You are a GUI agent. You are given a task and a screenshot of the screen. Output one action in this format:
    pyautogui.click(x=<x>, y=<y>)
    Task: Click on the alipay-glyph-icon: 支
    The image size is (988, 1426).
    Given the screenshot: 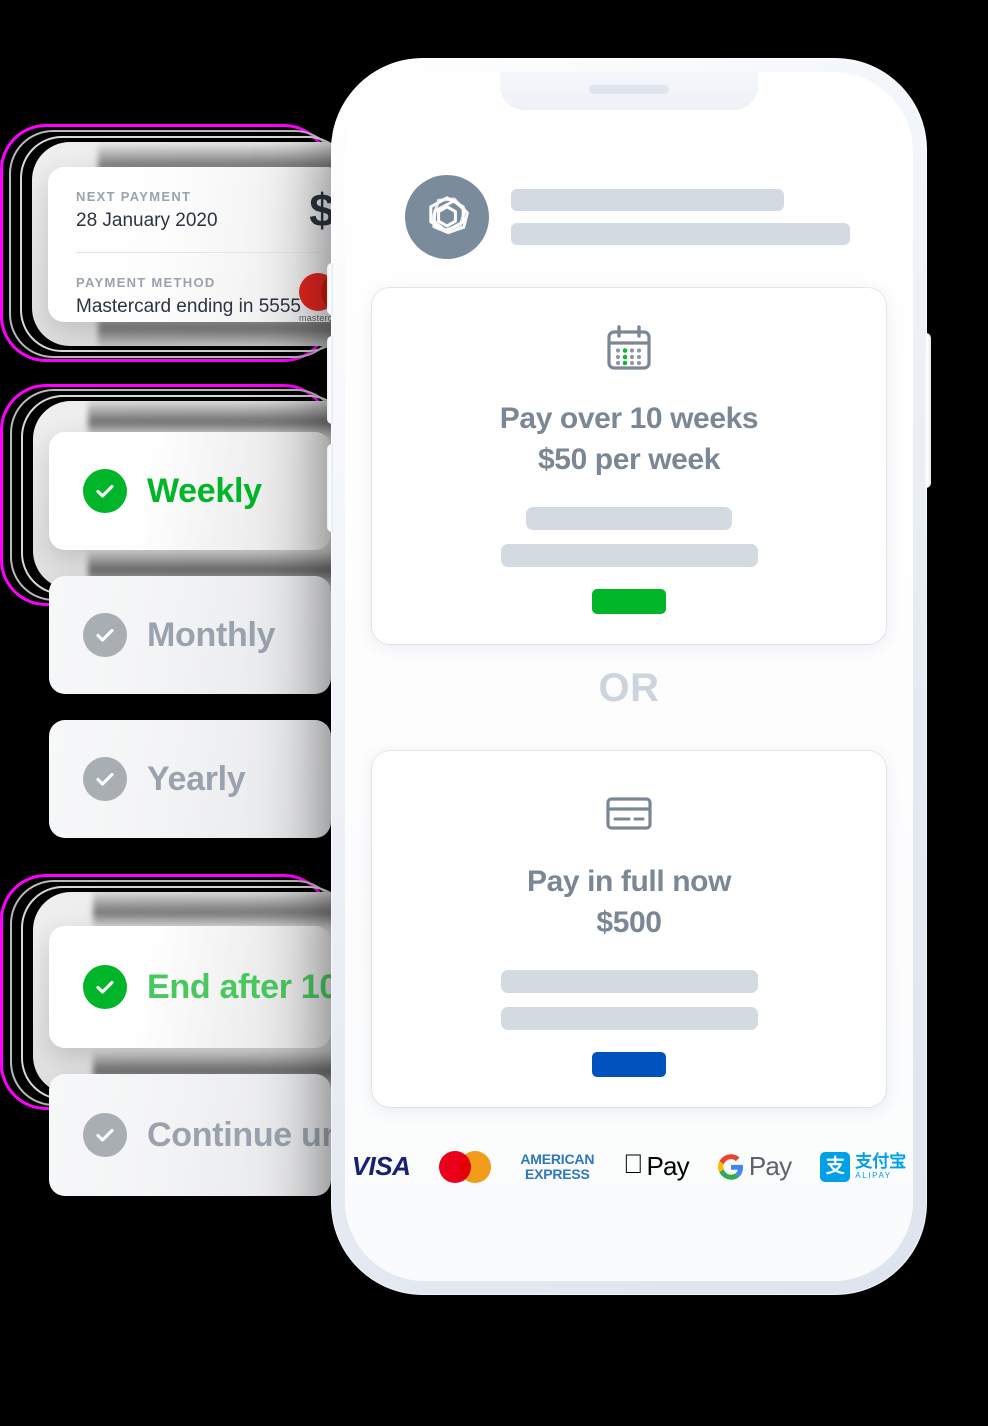 What is the action you would take?
    pyautogui.click(x=835, y=1166)
    